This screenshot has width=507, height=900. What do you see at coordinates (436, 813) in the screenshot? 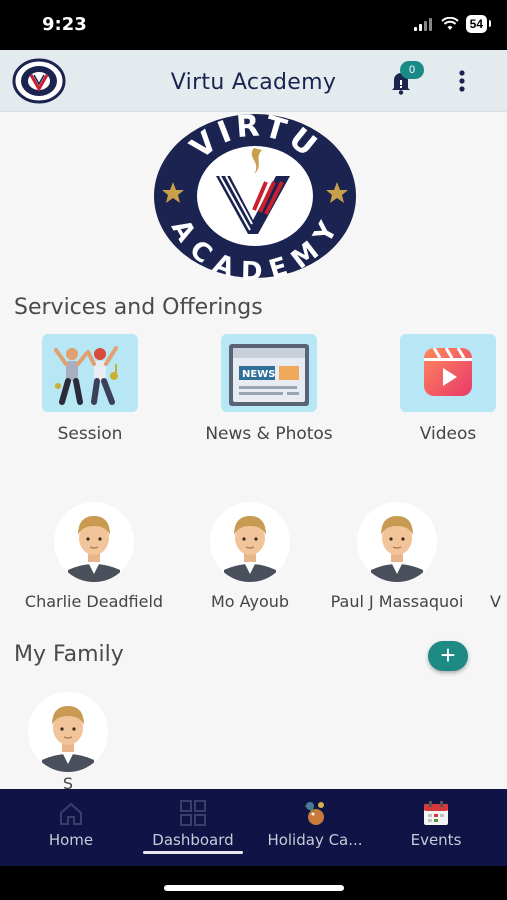
I see `calendar-icon` at bounding box center [436, 813].